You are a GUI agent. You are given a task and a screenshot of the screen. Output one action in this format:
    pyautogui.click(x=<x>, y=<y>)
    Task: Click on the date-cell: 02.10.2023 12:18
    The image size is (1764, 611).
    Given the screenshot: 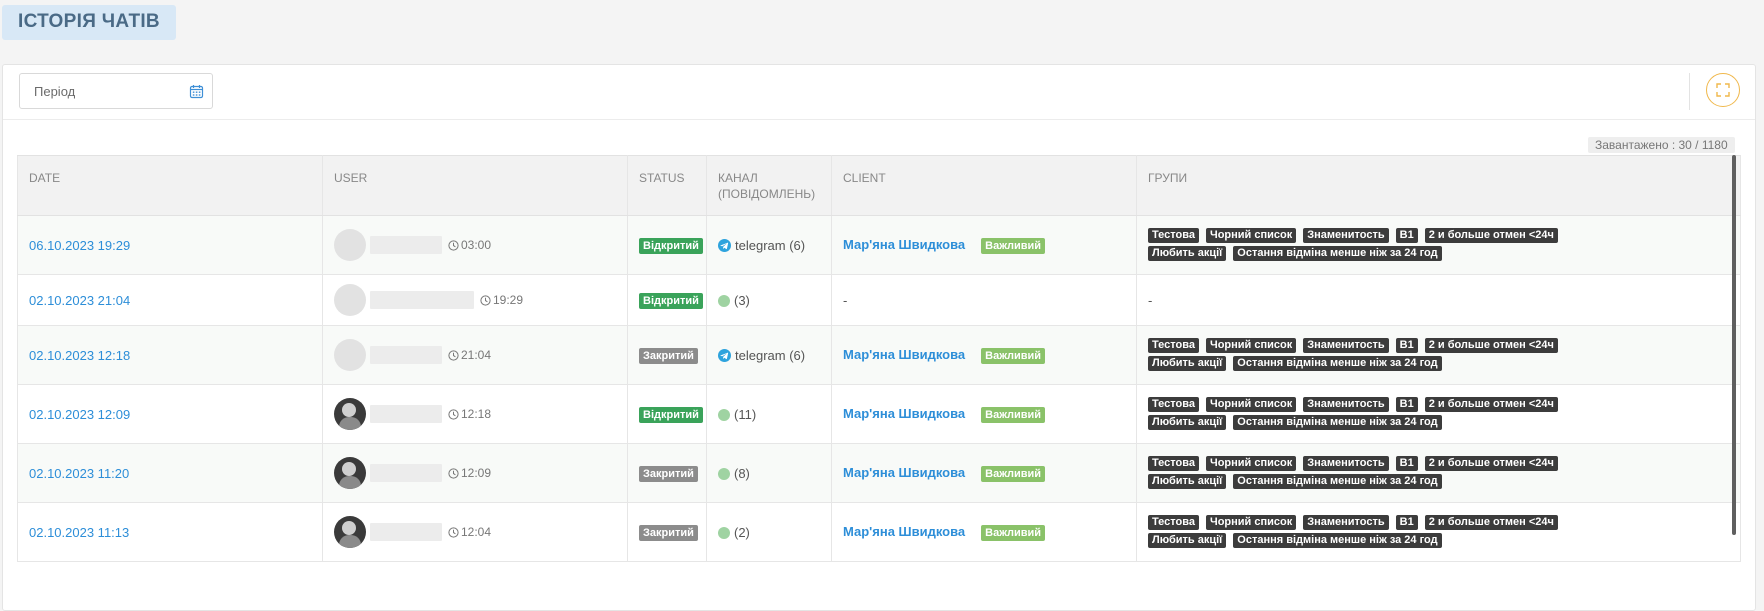 What is the action you would take?
    pyautogui.click(x=170, y=355)
    